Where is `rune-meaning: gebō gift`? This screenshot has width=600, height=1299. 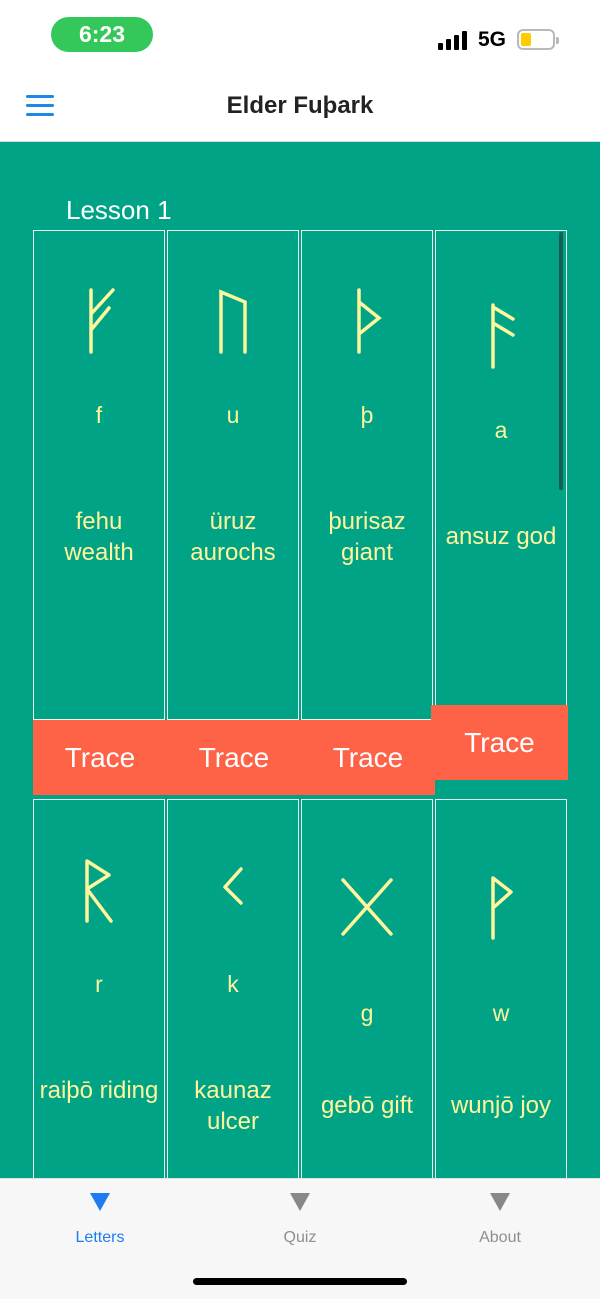
rune-meaning: gebō gift is located at coordinates (367, 1105).